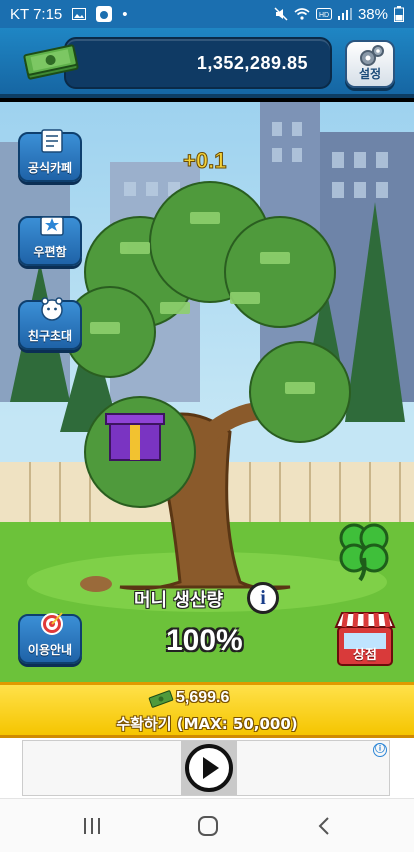 This screenshot has width=414, height=852. What do you see at coordinates (50, 168) in the screenshot?
I see `official-cafe-label: 공식카페` at bounding box center [50, 168].